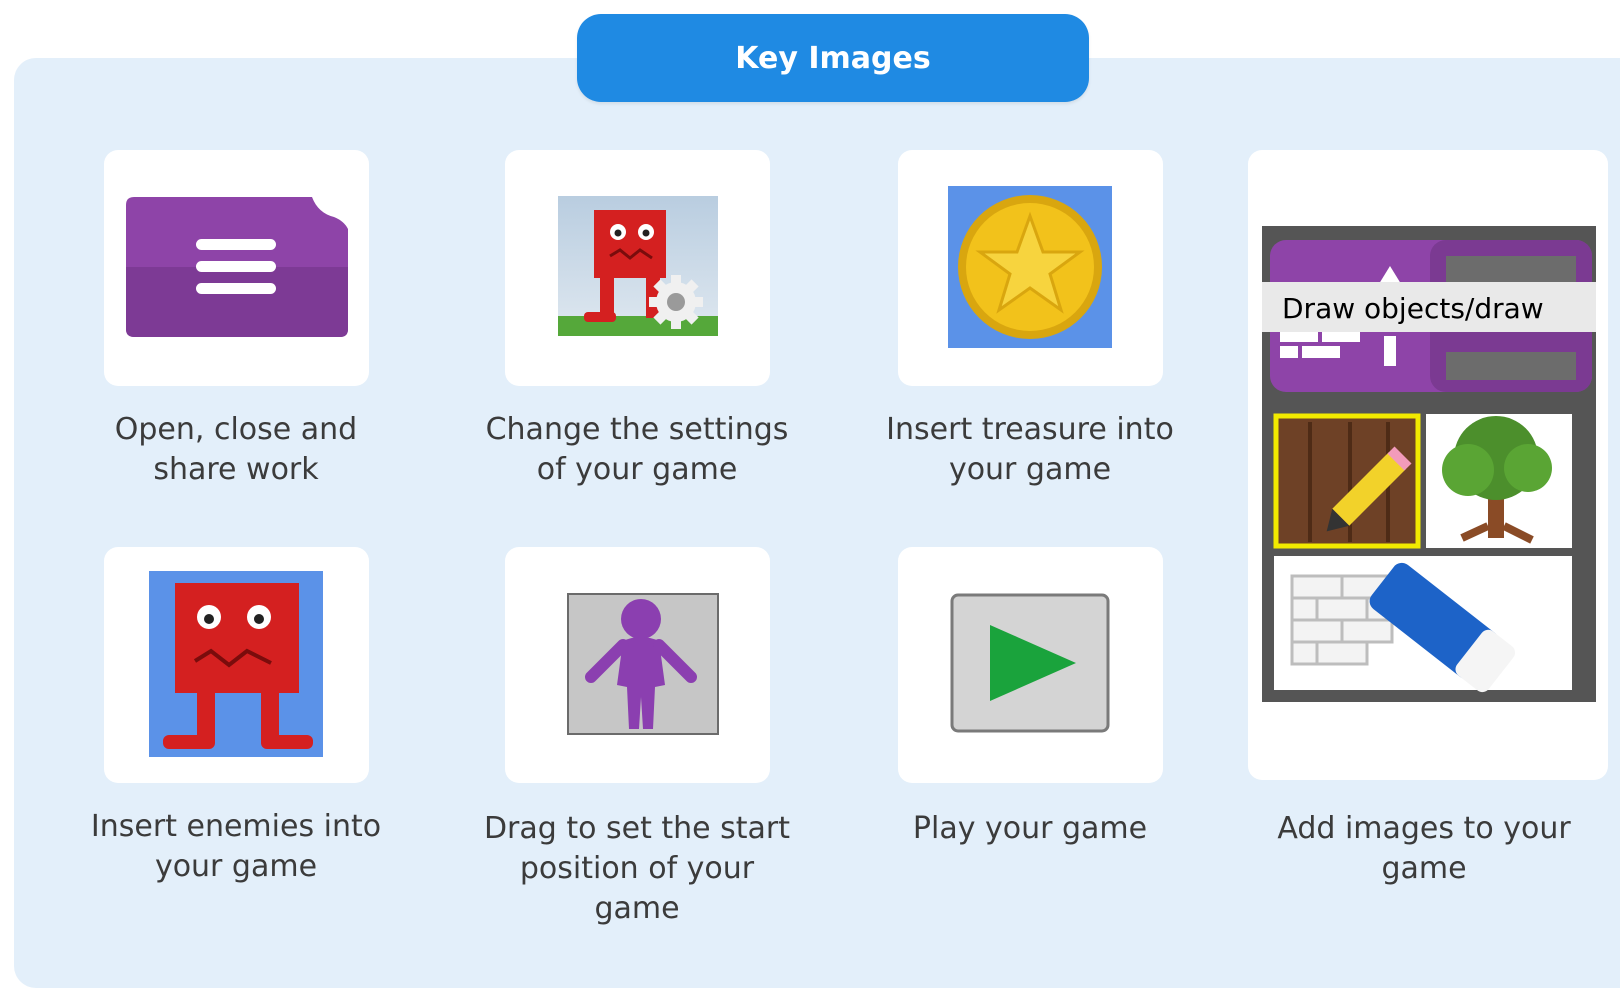 The image size is (1620, 989). I want to click on card-change-settings, so click(637, 268).